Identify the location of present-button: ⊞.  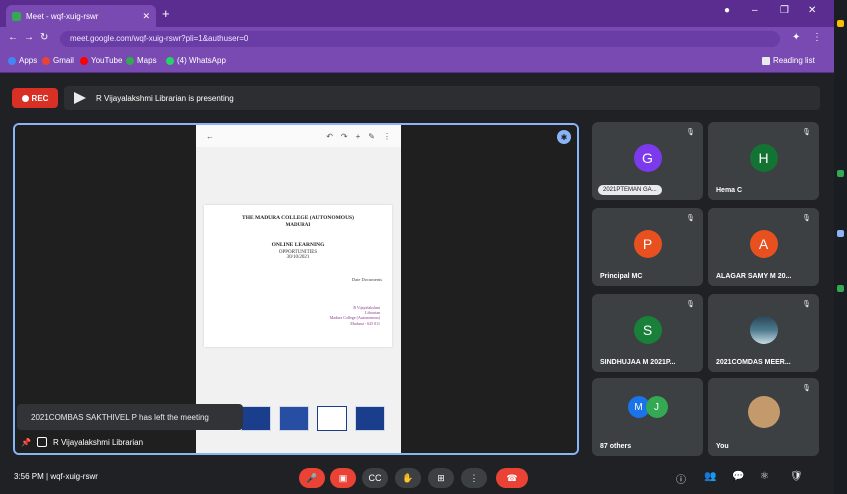
(441, 478).